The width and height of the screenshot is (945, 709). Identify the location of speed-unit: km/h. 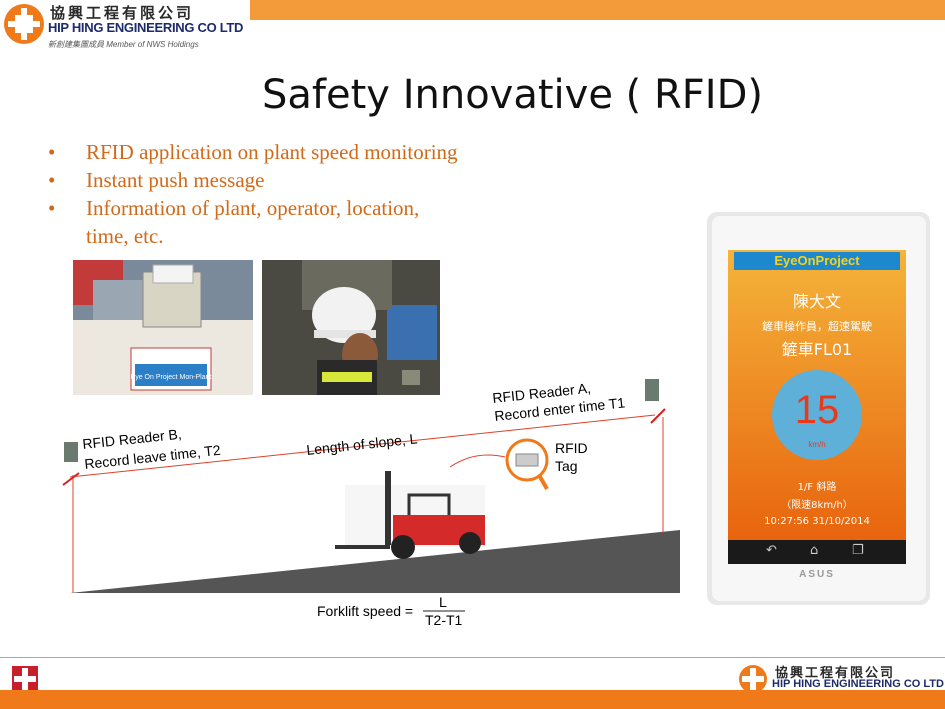
(817, 444).